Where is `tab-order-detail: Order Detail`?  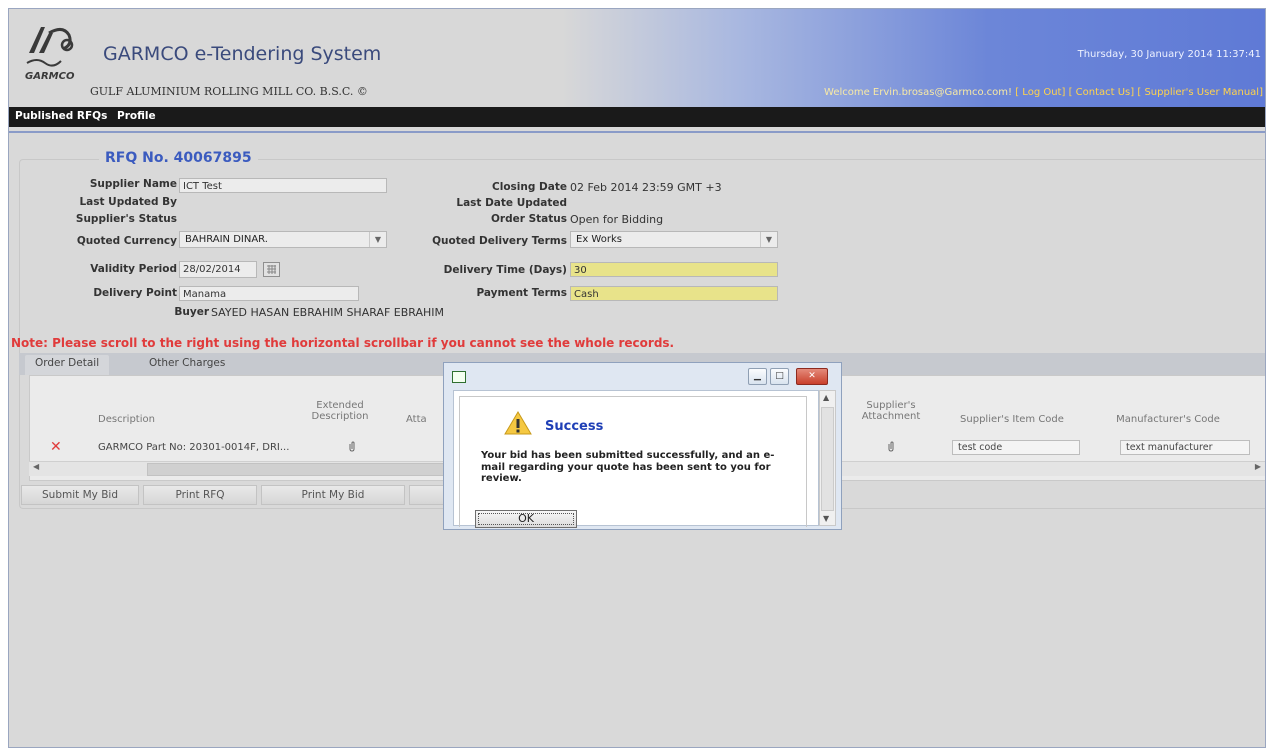 tab-order-detail: Order Detail is located at coordinates (67, 365).